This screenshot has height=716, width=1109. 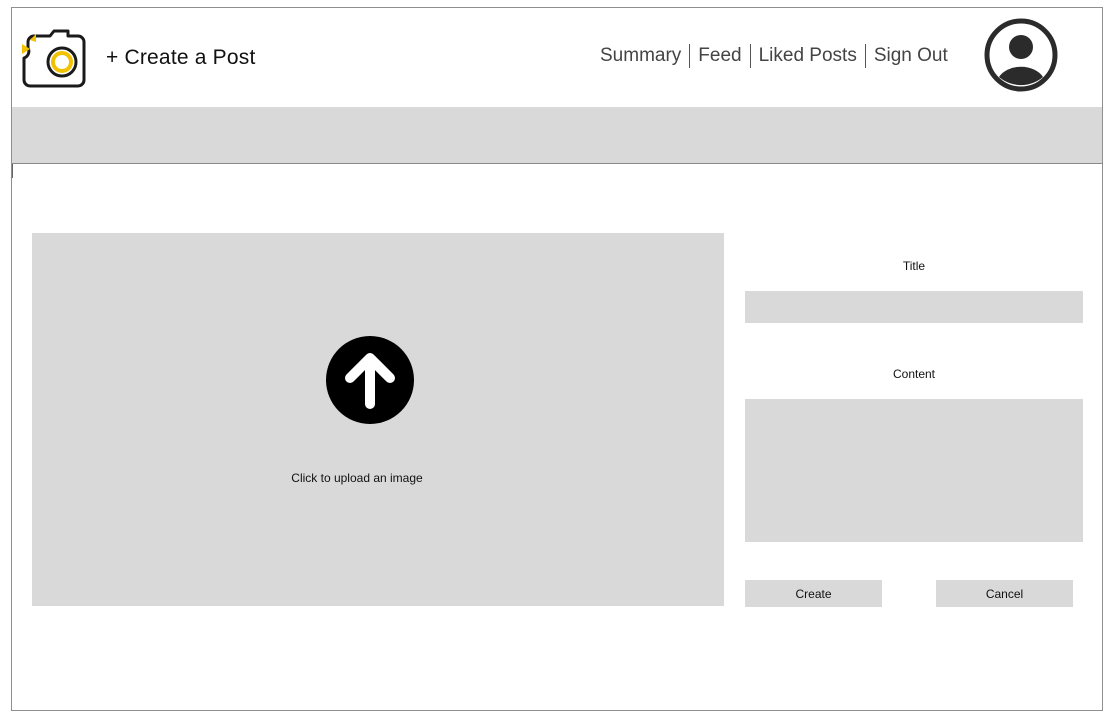 What do you see at coordinates (808, 56) in the screenshot?
I see `nav-liked-posts: Liked Posts` at bounding box center [808, 56].